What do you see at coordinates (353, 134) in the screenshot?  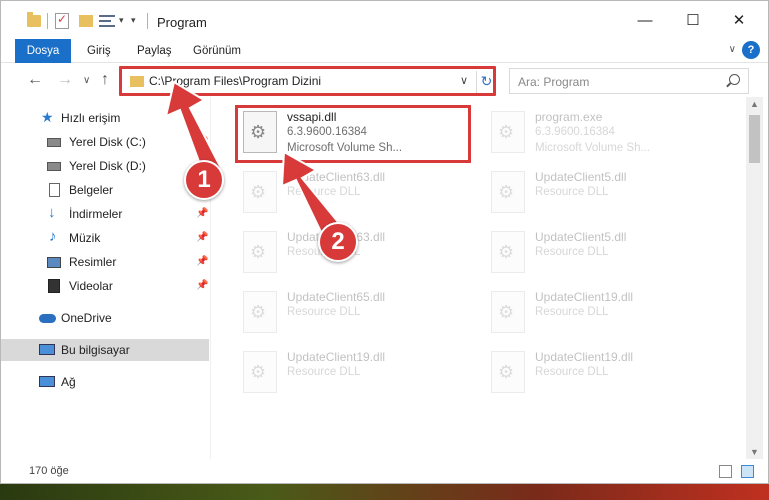 I see `file-highlight` at bounding box center [353, 134].